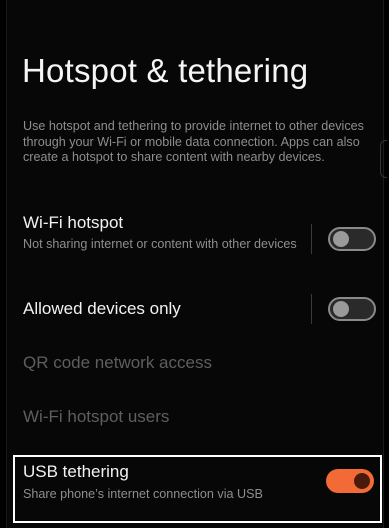 The height and width of the screenshot is (528, 389). Describe the element at coordinates (165, 70) in the screenshot. I see `page-title: Hotspot & tethering` at that location.